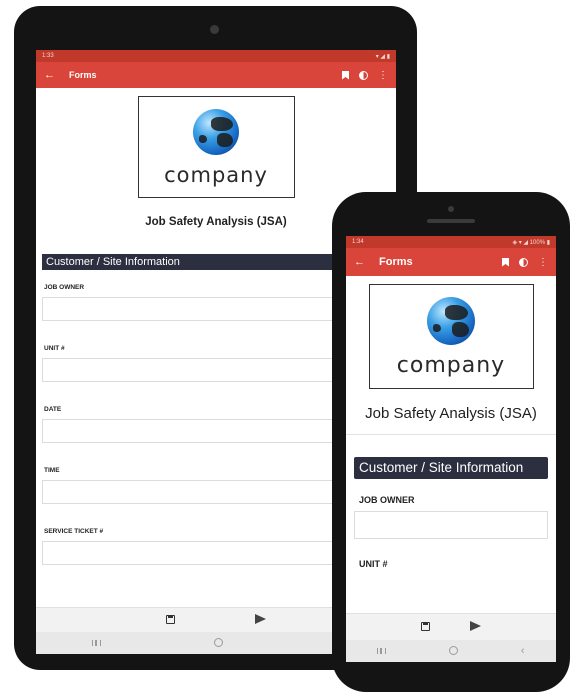 The height and width of the screenshot is (694, 573). What do you see at coordinates (523, 651) in the screenshot?
I see `nav-back-icon: ‹` at bounding box center [523, 651].